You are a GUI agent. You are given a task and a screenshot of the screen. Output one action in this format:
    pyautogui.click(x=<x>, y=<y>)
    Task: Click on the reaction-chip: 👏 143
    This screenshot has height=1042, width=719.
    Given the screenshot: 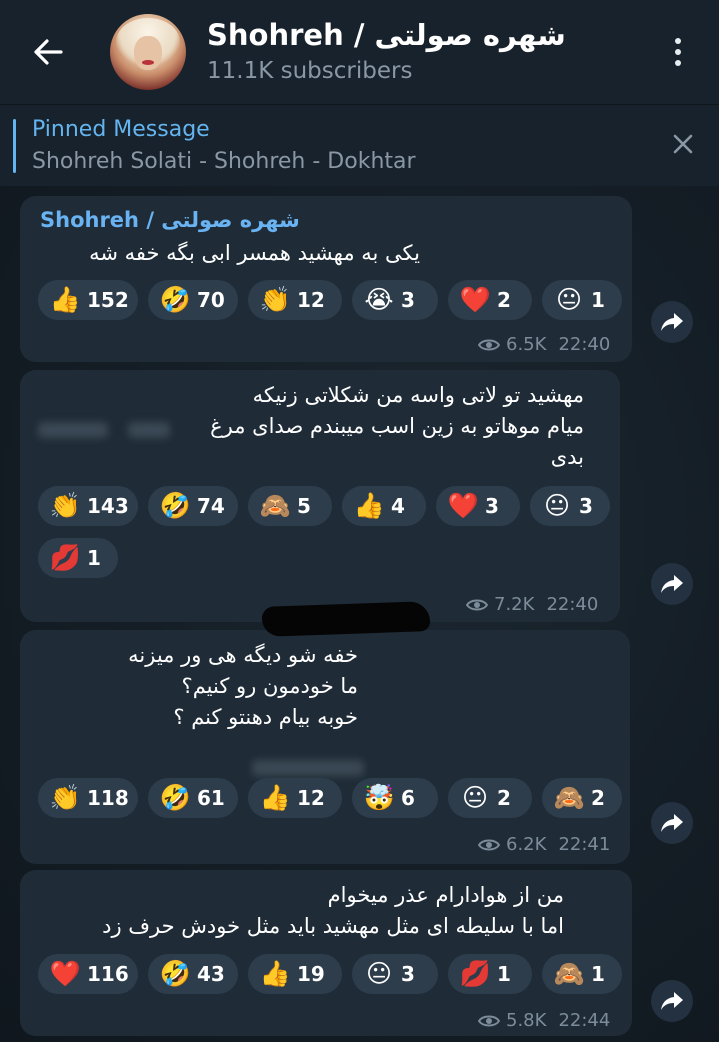 What is the action you would take?
    pyautogui.click(x=88, y=506)
    